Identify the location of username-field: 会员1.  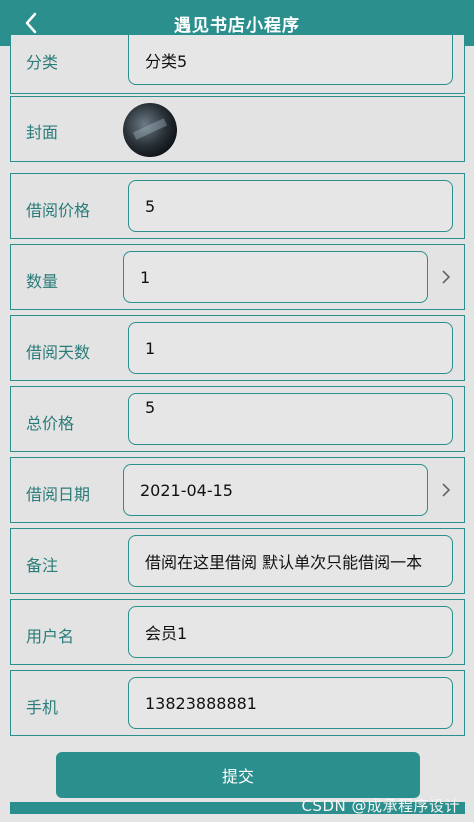
(290, 632).